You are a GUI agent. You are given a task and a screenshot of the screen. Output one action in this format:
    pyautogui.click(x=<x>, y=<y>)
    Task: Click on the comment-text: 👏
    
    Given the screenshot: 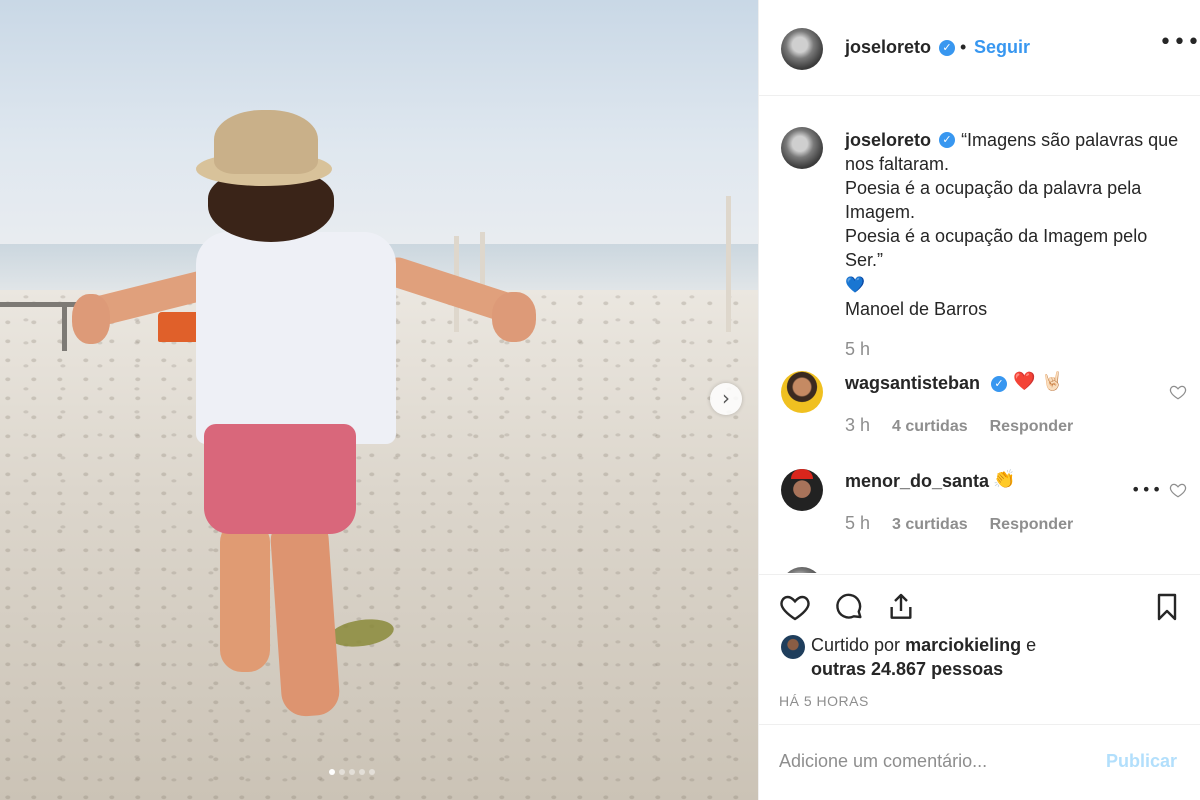 What is the action you would take?
    pyautogui.click(x=1004, y=479)
    